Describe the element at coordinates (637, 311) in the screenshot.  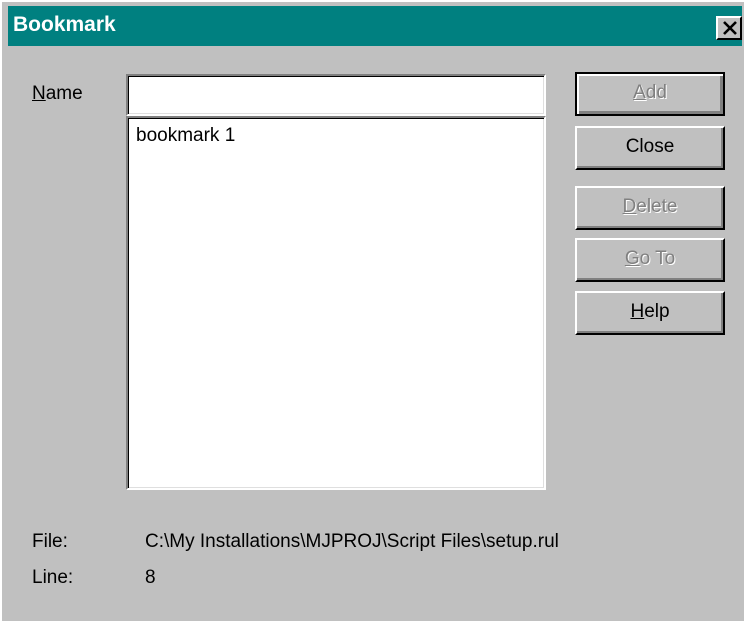
I see `help-button-mnemonic: H` at that location.